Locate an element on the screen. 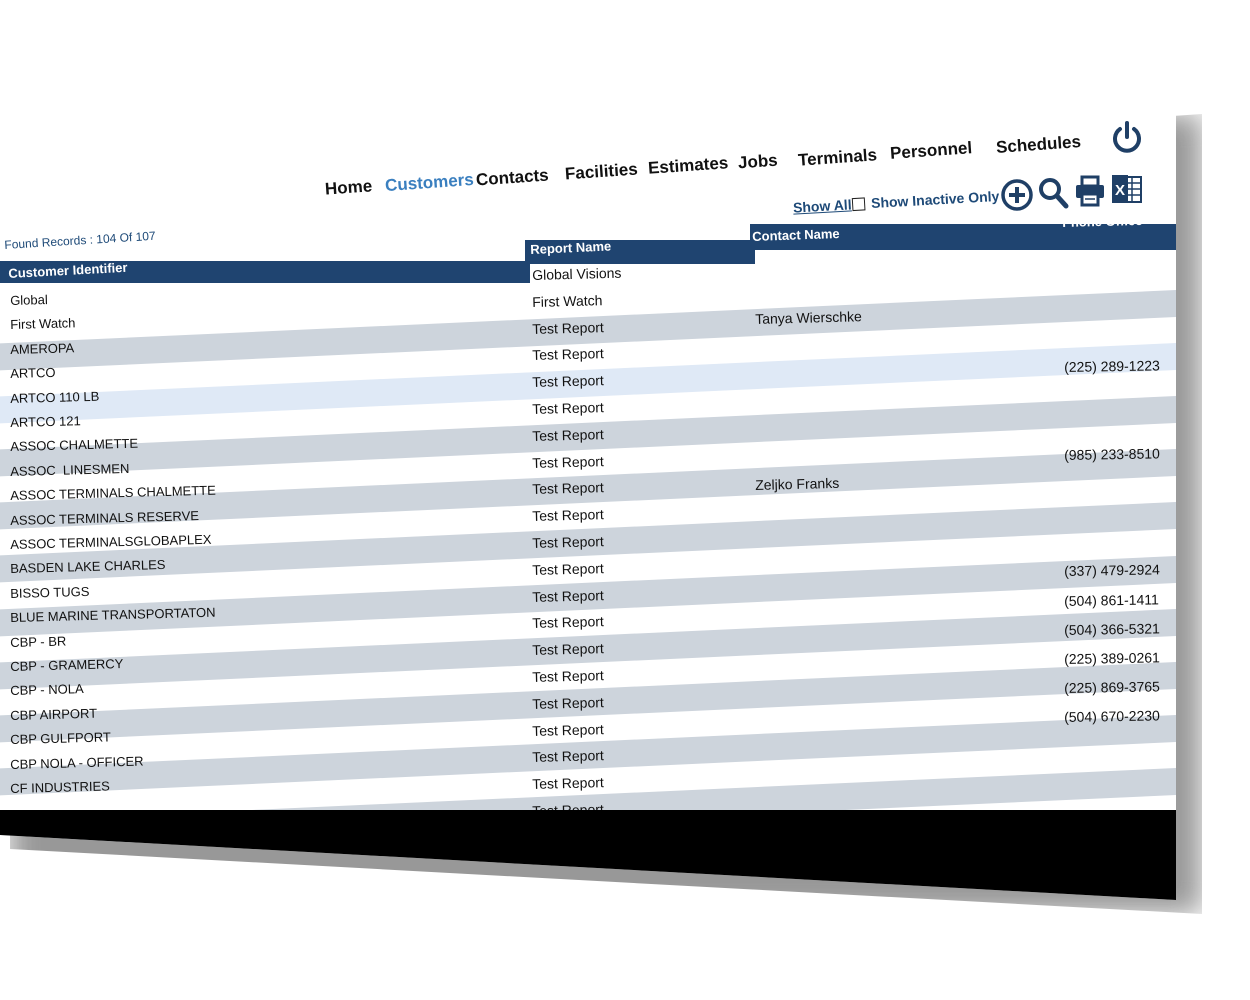 Image resolution: width=1250 pixels, height=1000 pixels. customer-identifier-cell: CBP NOLA - OFFICER is located at coordinates (77, 762).